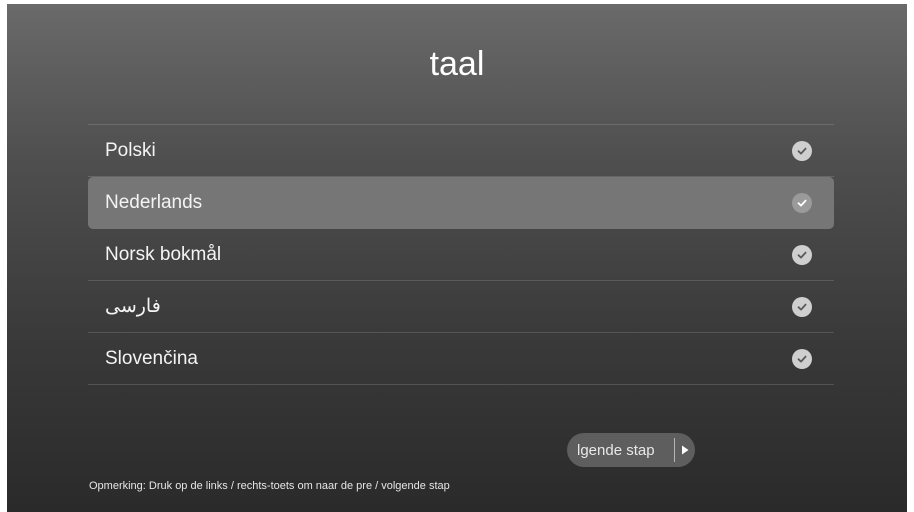  I want to click on language-label: Norsk bokmål, so click(163, 254).